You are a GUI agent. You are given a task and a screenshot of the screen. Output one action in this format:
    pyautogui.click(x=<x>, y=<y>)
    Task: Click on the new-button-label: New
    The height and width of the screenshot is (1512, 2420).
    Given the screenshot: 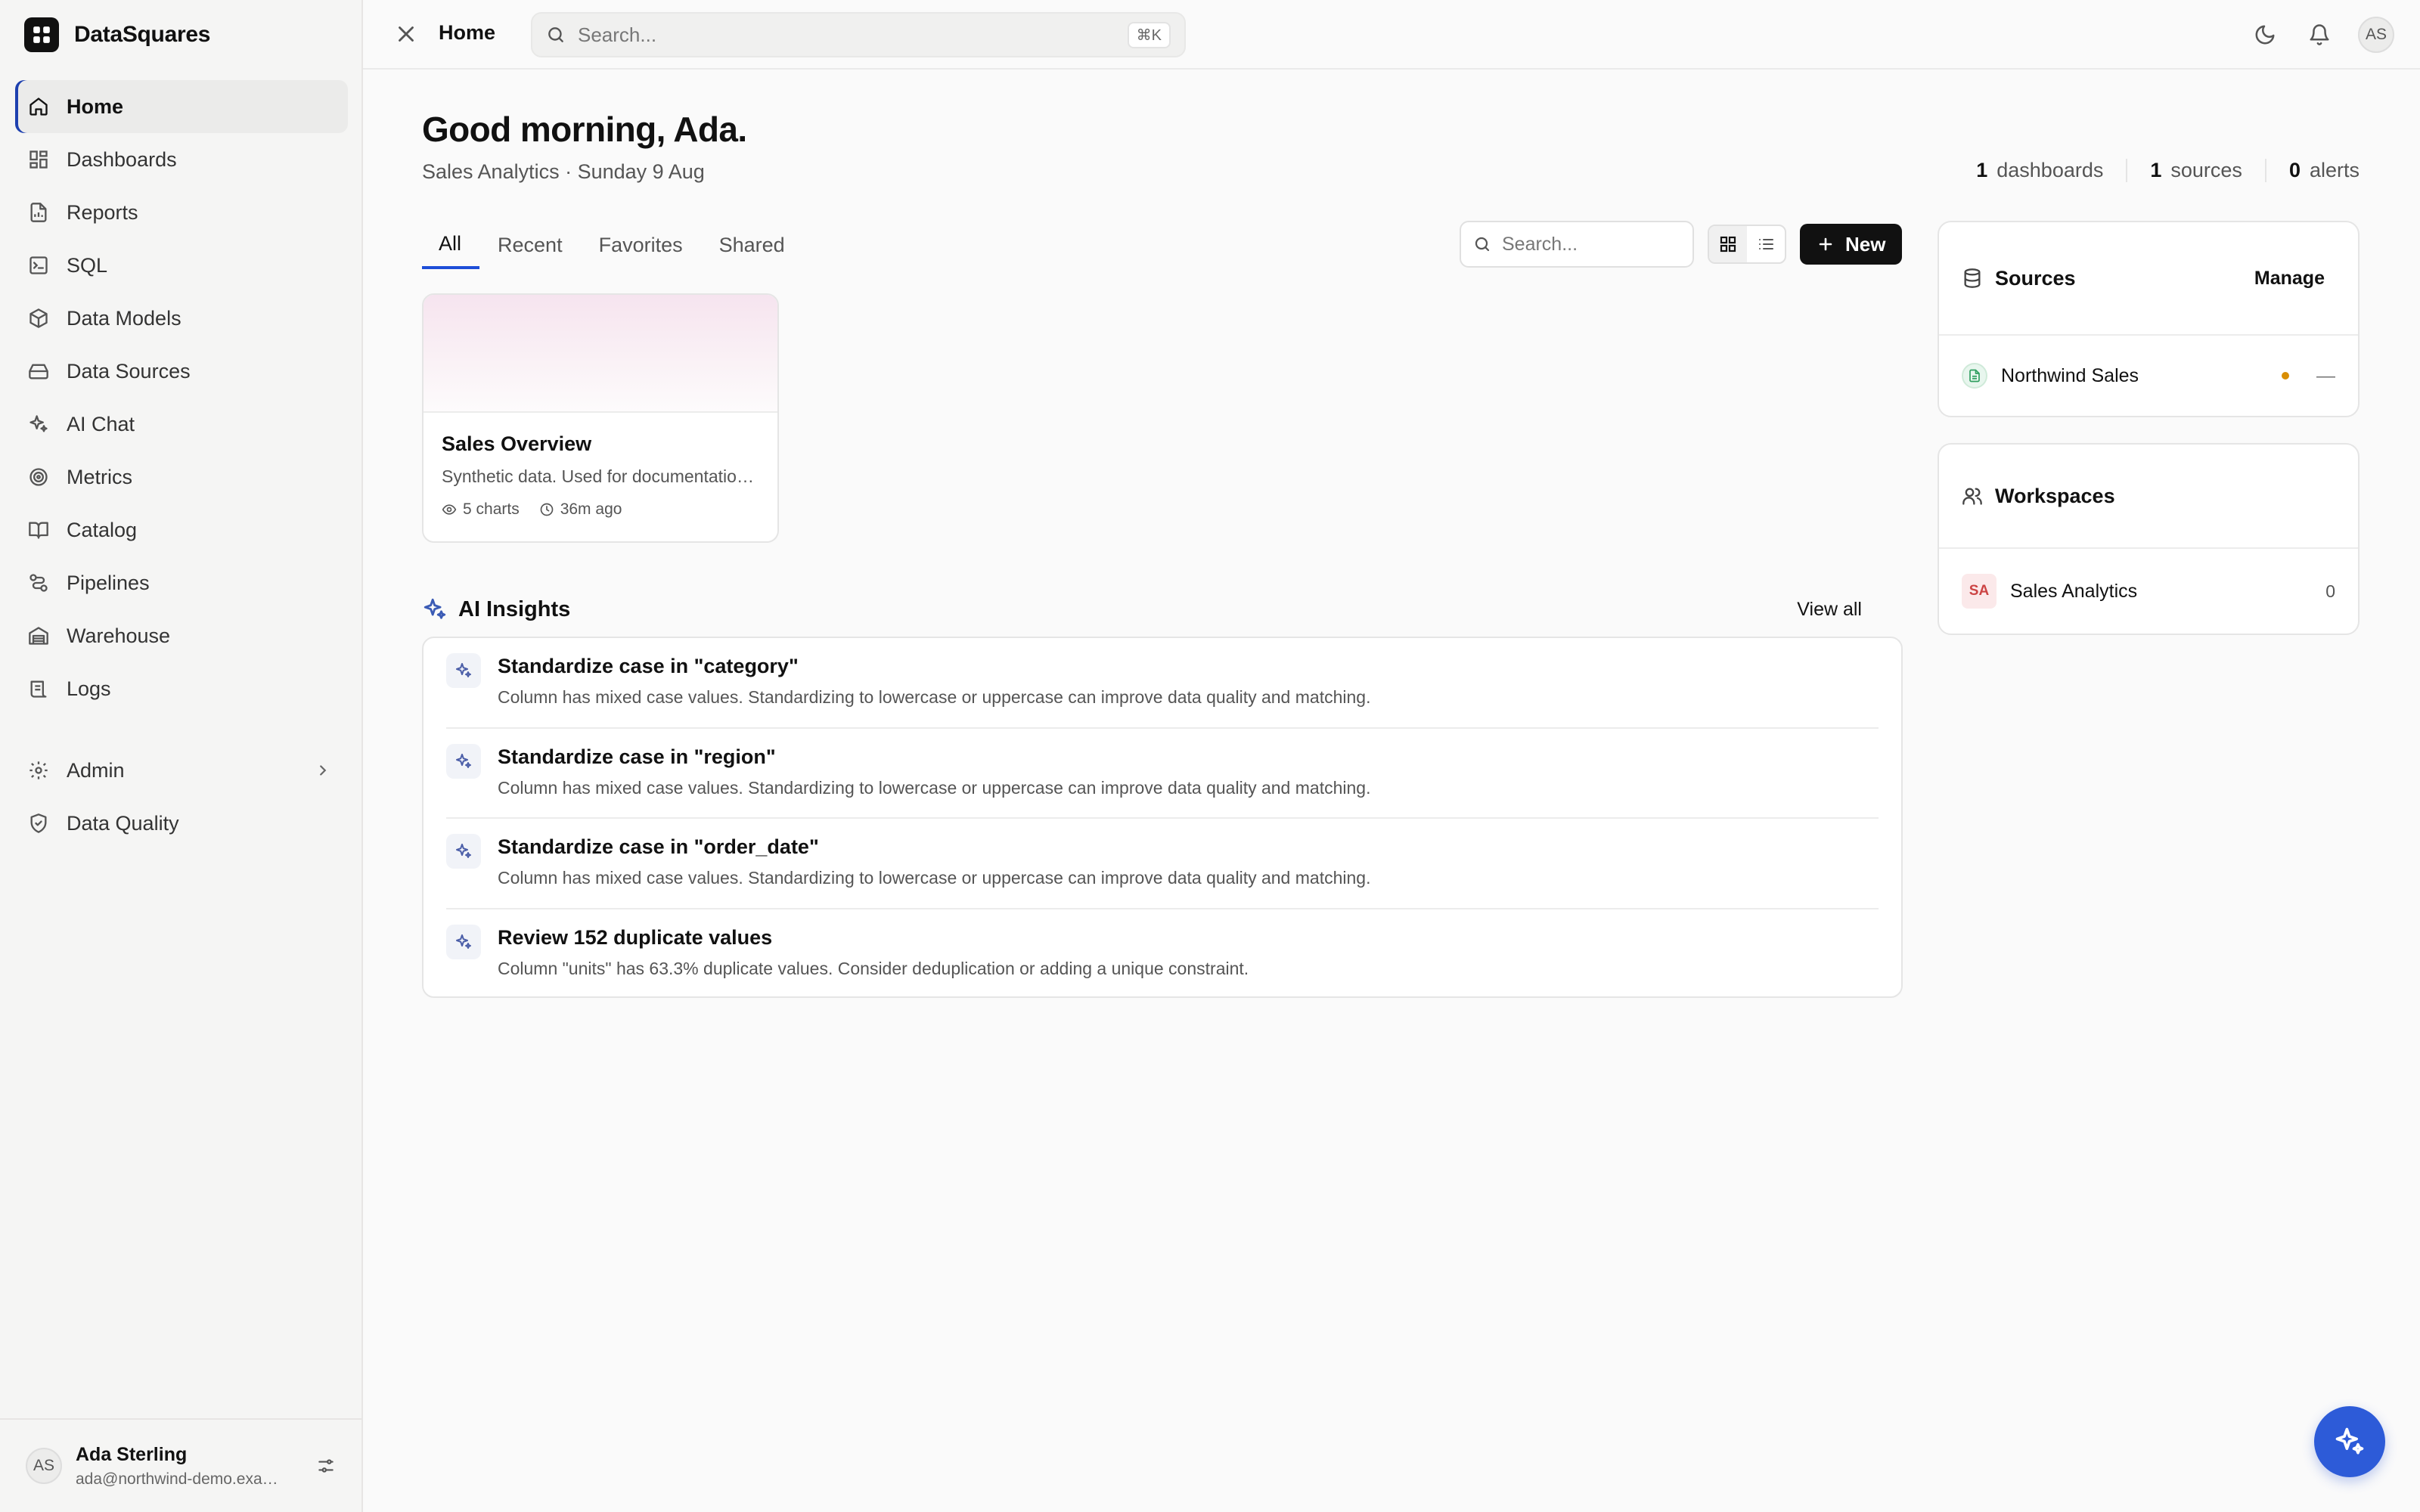 What is the action you would take?
    pyautogui.click(x=1866, y=244)
    